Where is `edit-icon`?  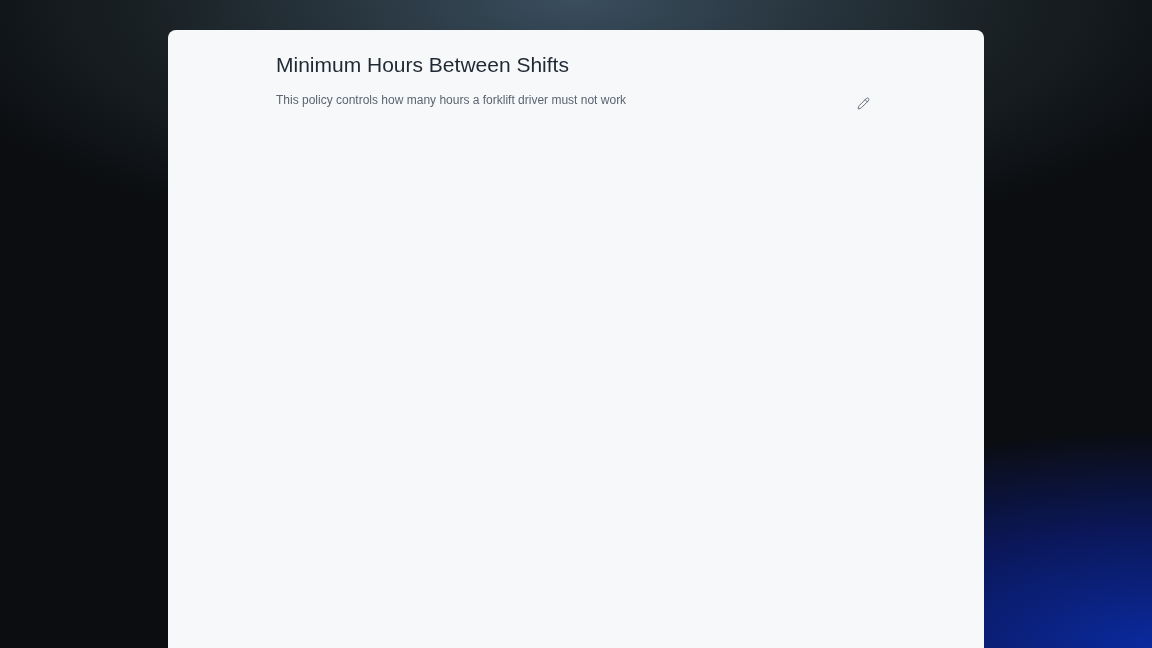 edit-icon is located at coordinates (863, 103).